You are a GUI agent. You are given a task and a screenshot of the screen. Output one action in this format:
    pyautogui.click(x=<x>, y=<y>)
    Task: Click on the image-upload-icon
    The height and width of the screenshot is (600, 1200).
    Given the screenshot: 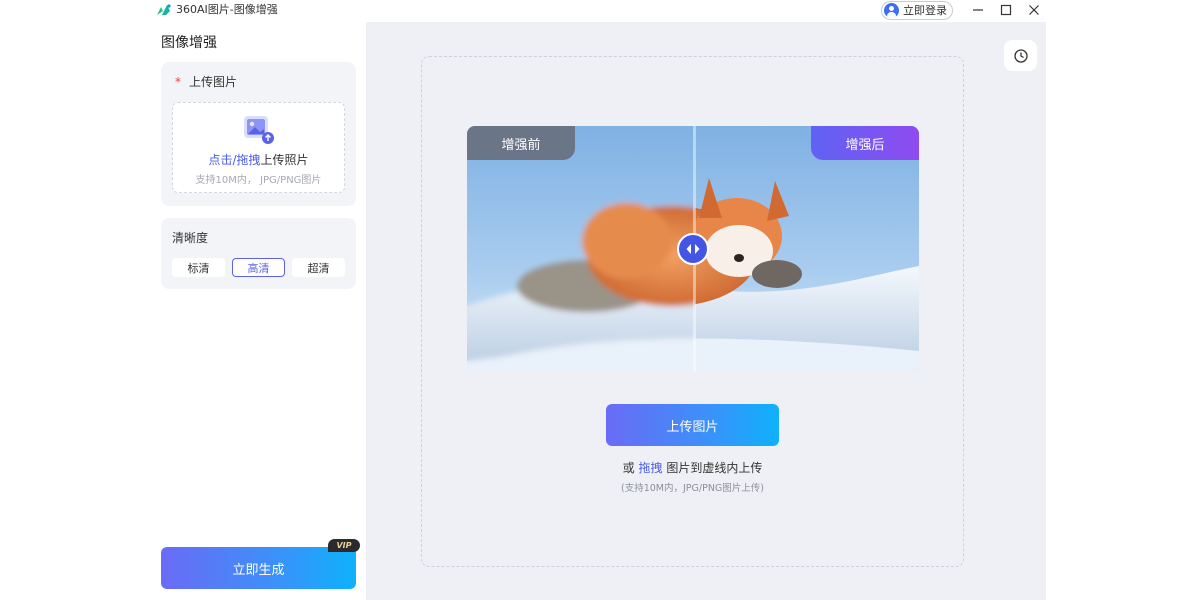 What is the action you would take?
    pyautogui.click(x=259, y=130)
    